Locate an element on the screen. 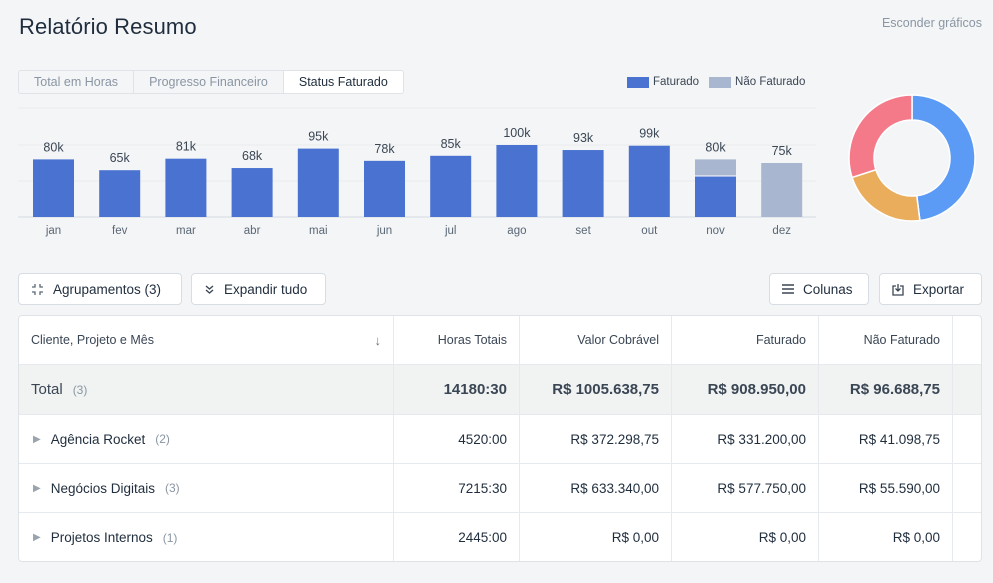 The image size is (993, 583). row-name: Projetos Internos is located at coordinates (101, 537).